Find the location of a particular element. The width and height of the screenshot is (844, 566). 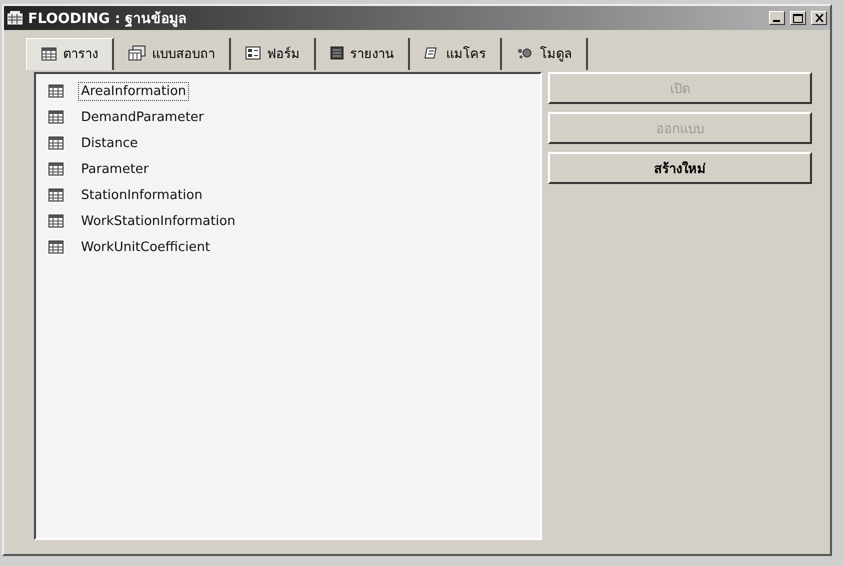

module-icon is located at coordinates (525, 53).